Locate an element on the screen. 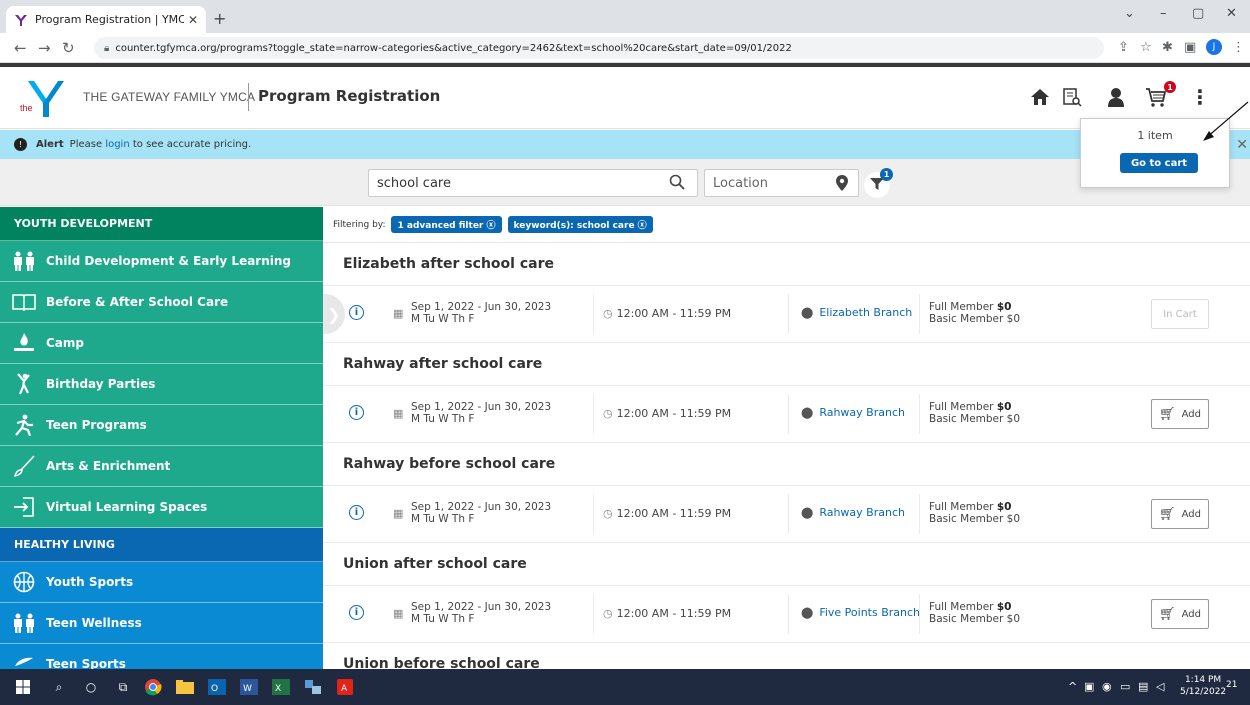 Image resolution: width=1250 pixels, height=705 pixels. alert-prefix: Please is located at coordinates (86, 144).